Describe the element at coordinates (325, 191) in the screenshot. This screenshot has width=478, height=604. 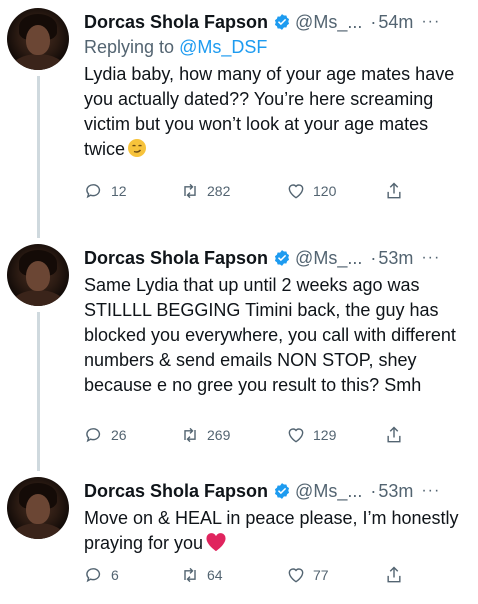
I see `like-count: 120` at that location.